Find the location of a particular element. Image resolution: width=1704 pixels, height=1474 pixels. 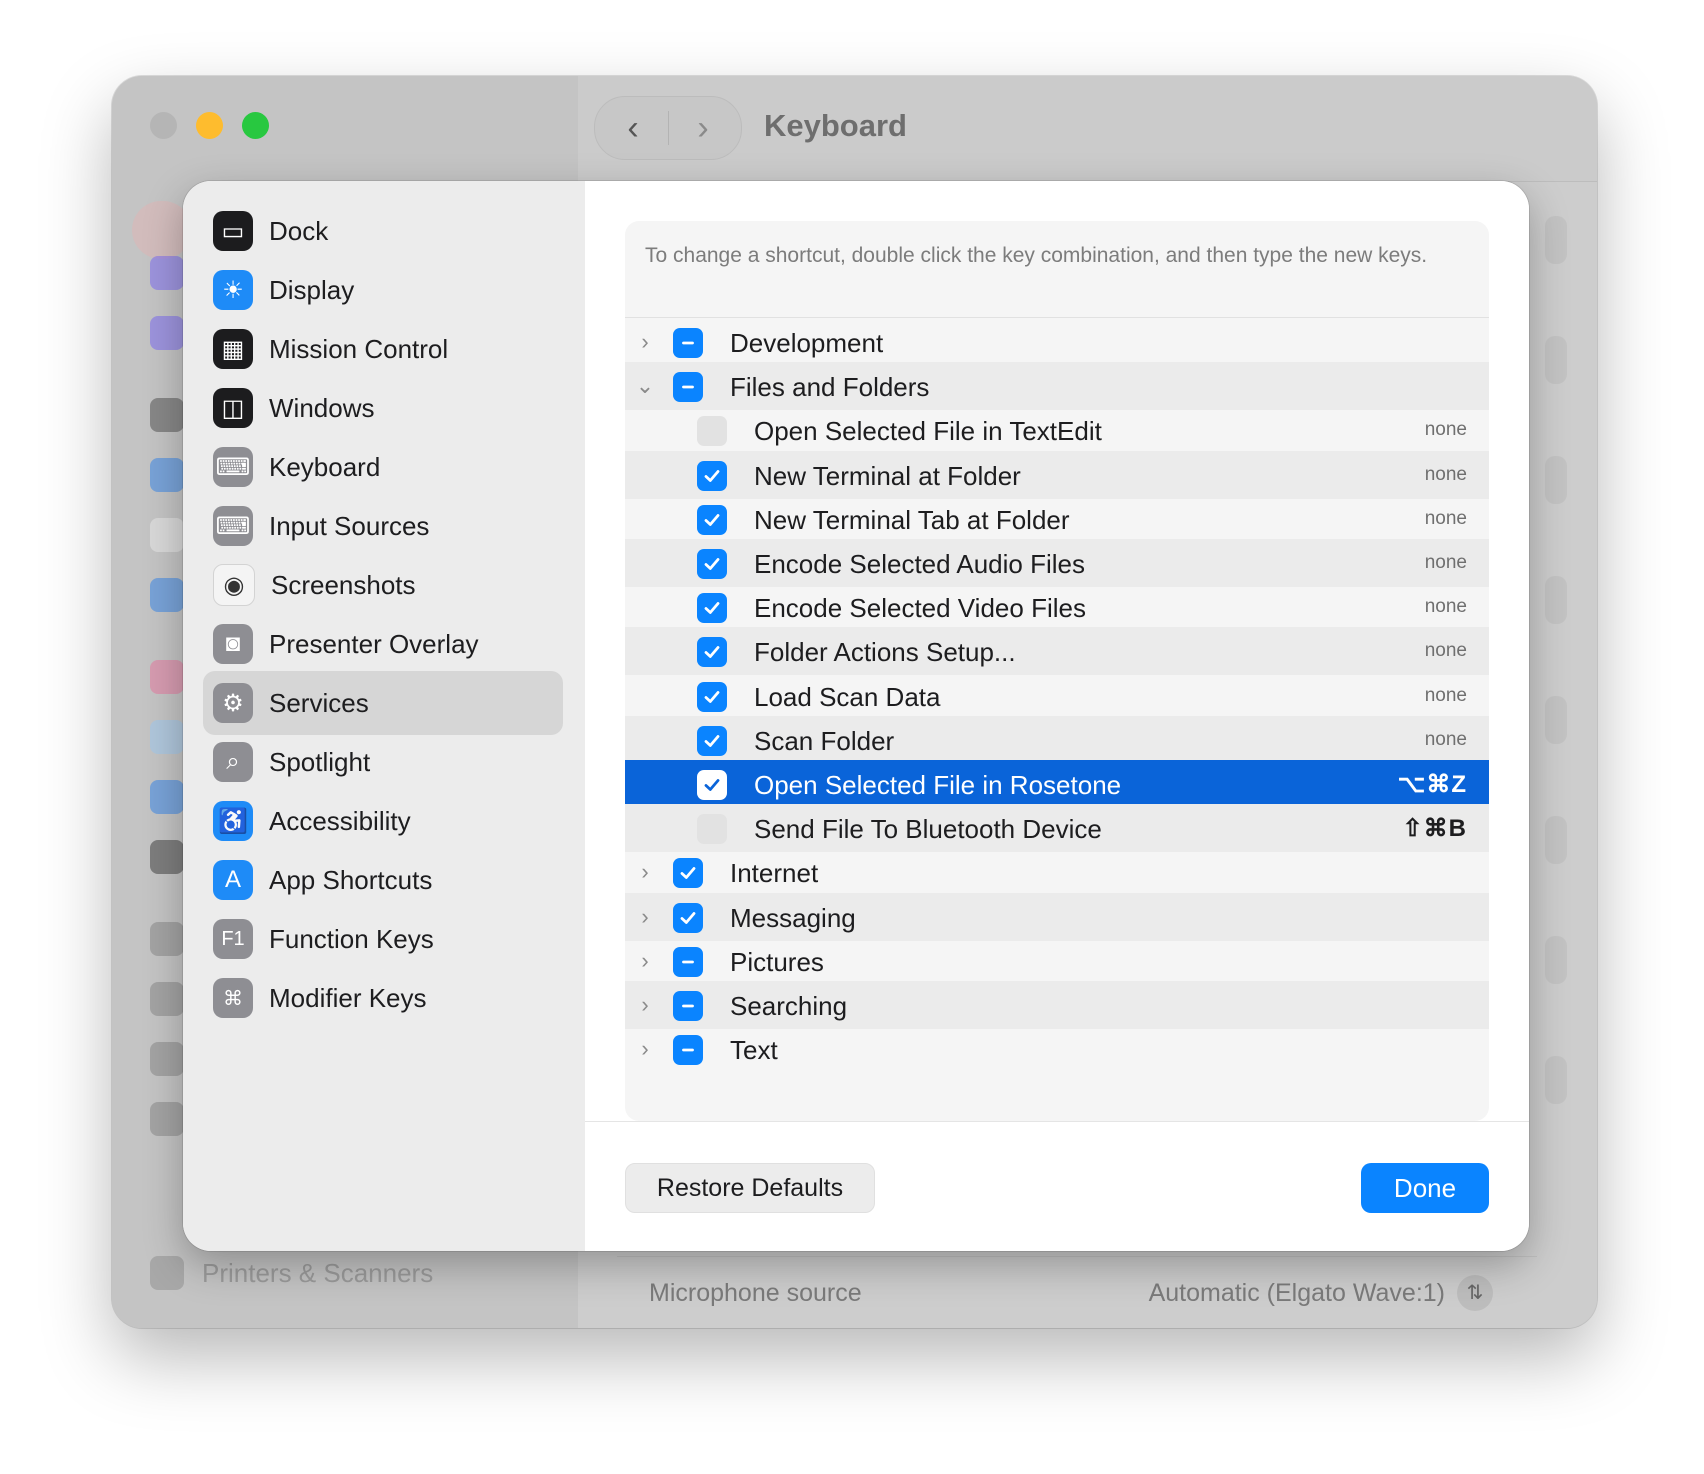

printers-label: Printers & Scanners is located at coordinates (318, 1272).